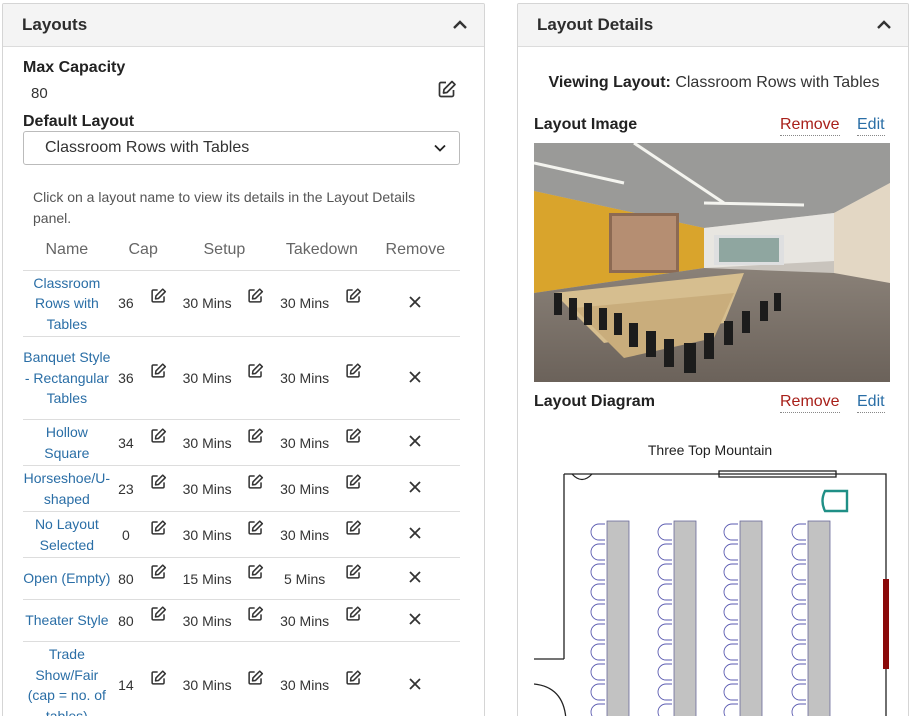 This screenshot has height=716, width=914. What do you see at coordinates (67, 442) in the screenshot?
I see `layout-name-link: Hollow Square` at bounding box center [67, 442].